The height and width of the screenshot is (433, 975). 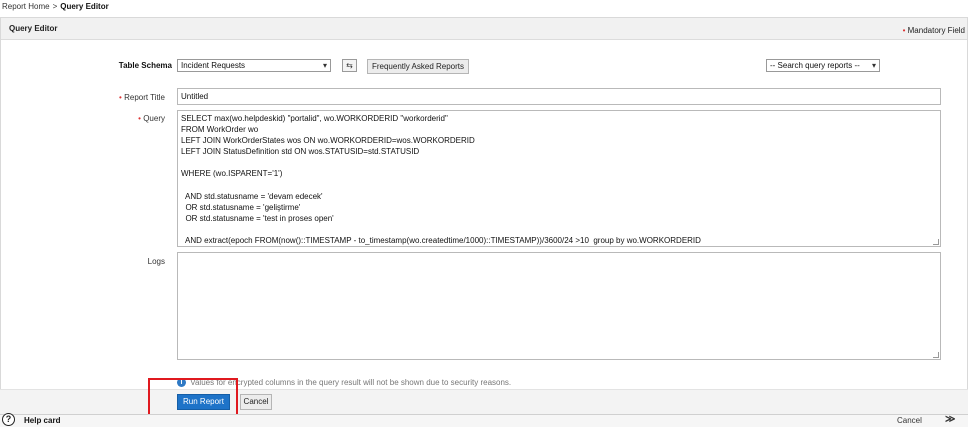 I want to click on search-query-reports-select: -- Search query reports -- ▾, so click(x=823, y=65).